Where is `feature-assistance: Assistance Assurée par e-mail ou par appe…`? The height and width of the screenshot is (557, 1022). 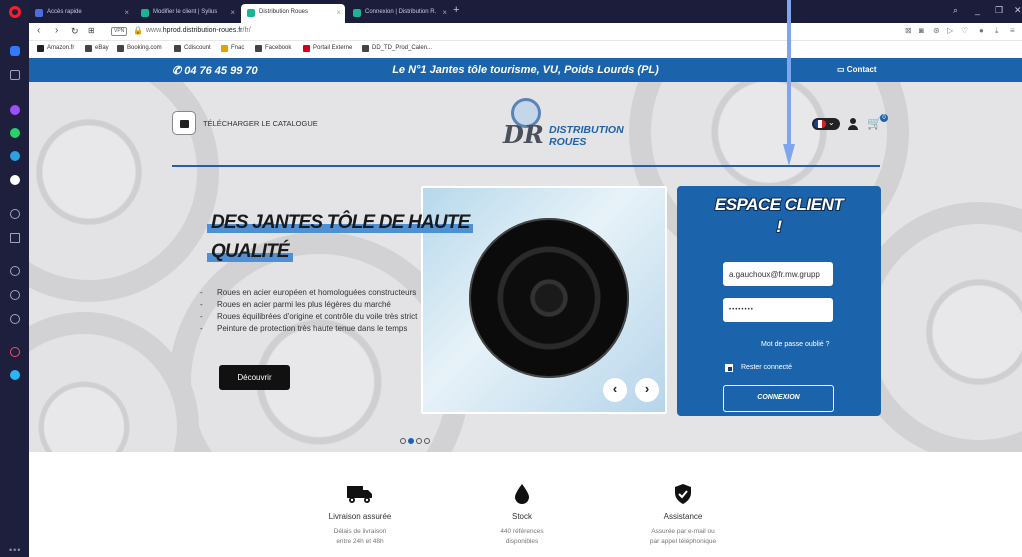 feature-assistance: Assistance Assurée par e-mail ou par appe… is located at coordinates (683, 515).